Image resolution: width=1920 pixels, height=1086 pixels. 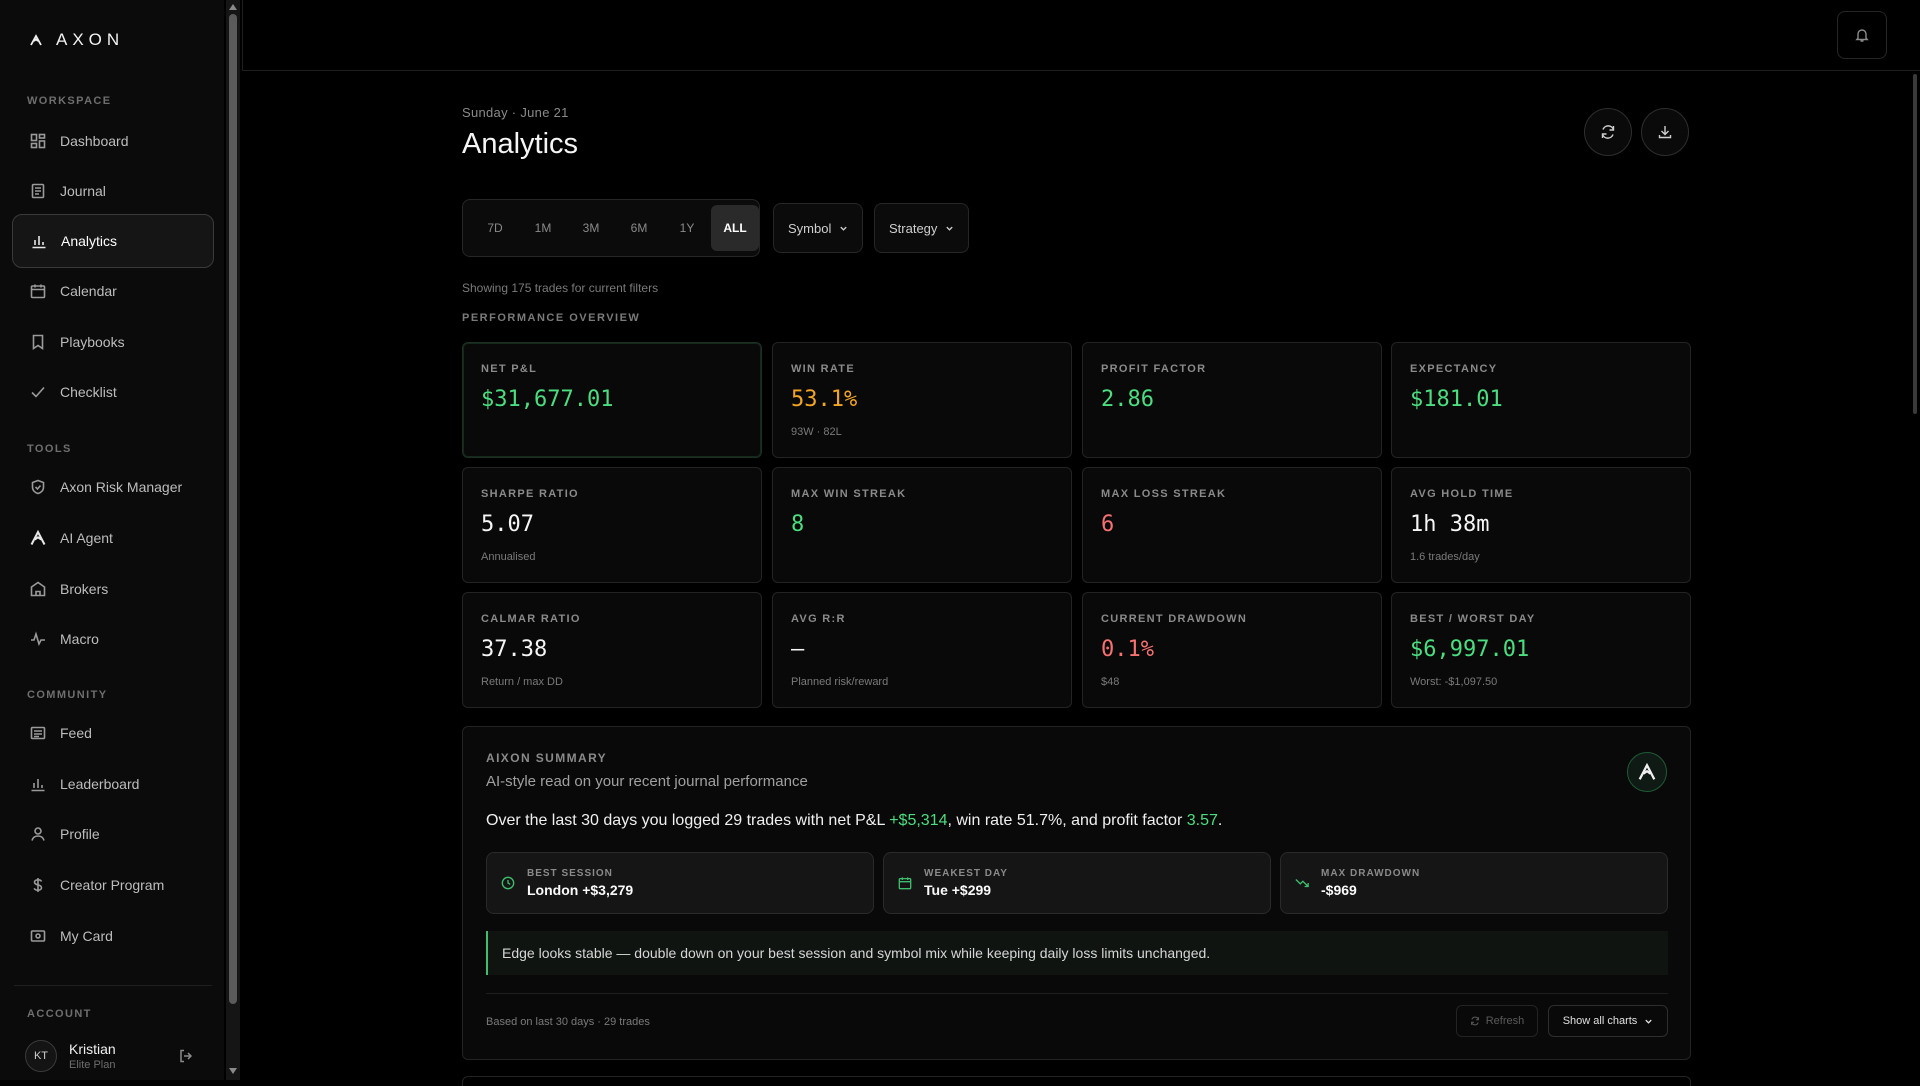 What do you see at coordinates (580, 890) in the screenshot?
I see `stat-value: London +$3,279` at bounding box center [580, 890].